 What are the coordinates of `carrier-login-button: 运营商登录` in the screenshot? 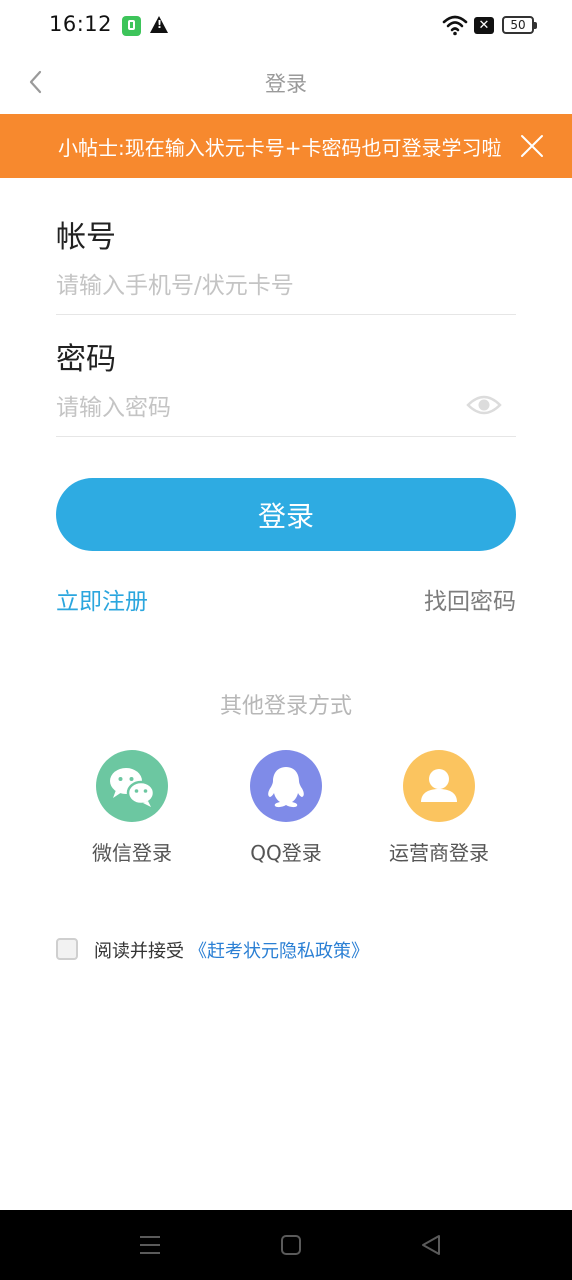 It's located at (439, 810).